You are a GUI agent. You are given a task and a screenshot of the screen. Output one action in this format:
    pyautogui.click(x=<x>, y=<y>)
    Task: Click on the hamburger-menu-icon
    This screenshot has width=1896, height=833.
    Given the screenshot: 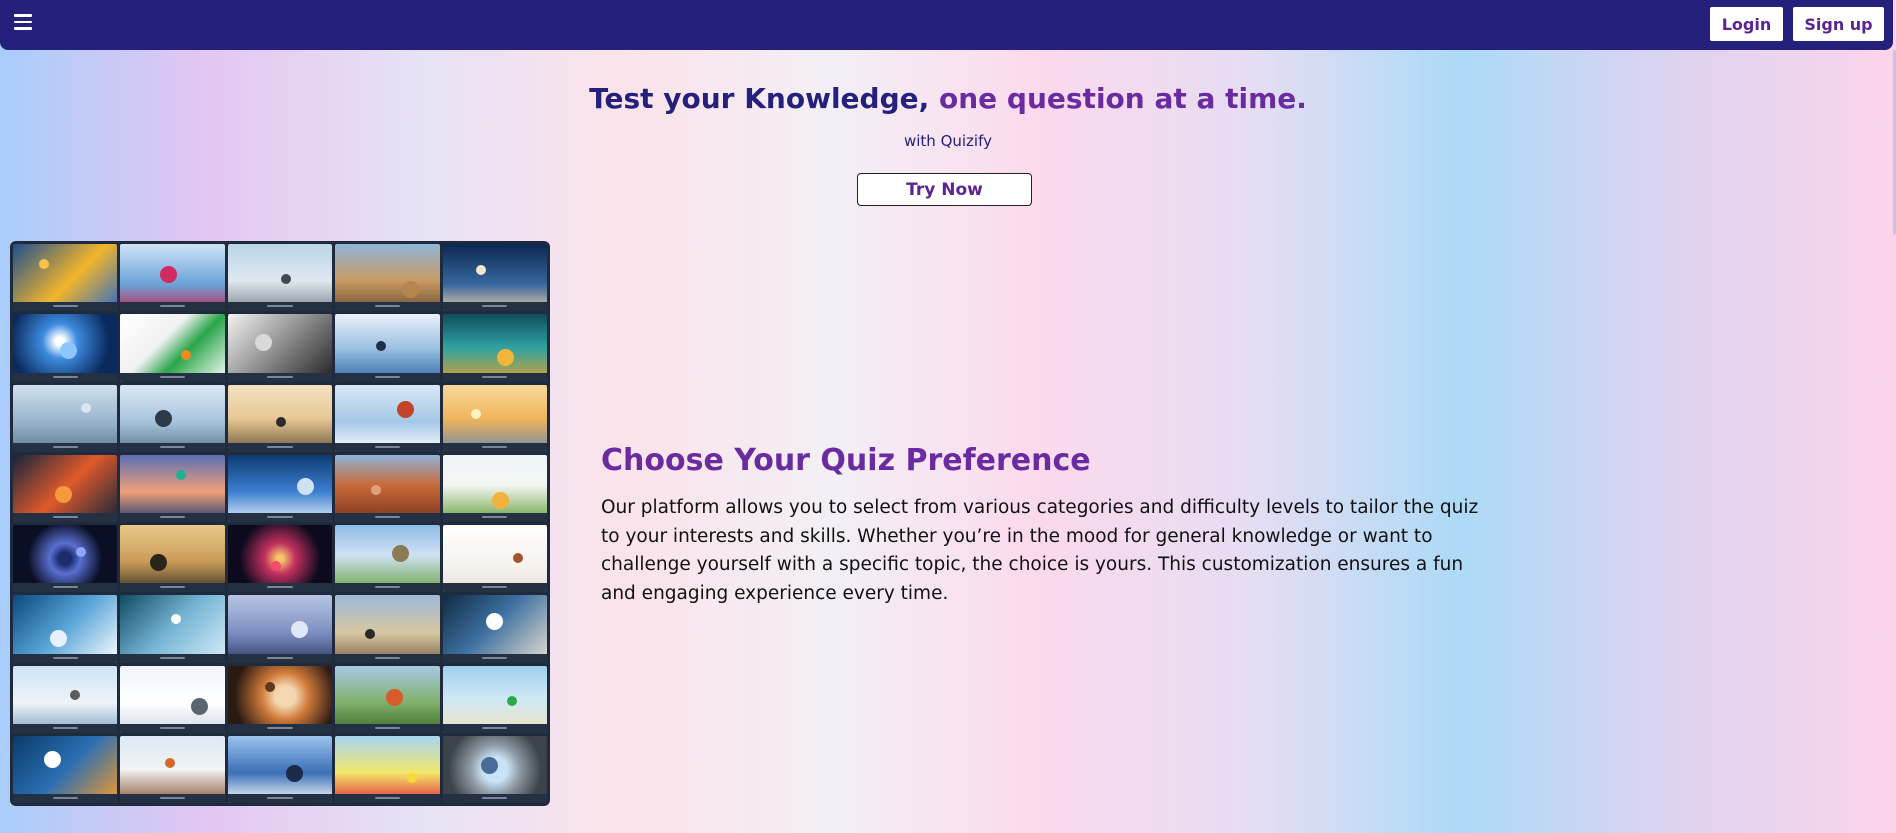 What is the action you would take?
    pyautogui.click(x=24, y=22)
    